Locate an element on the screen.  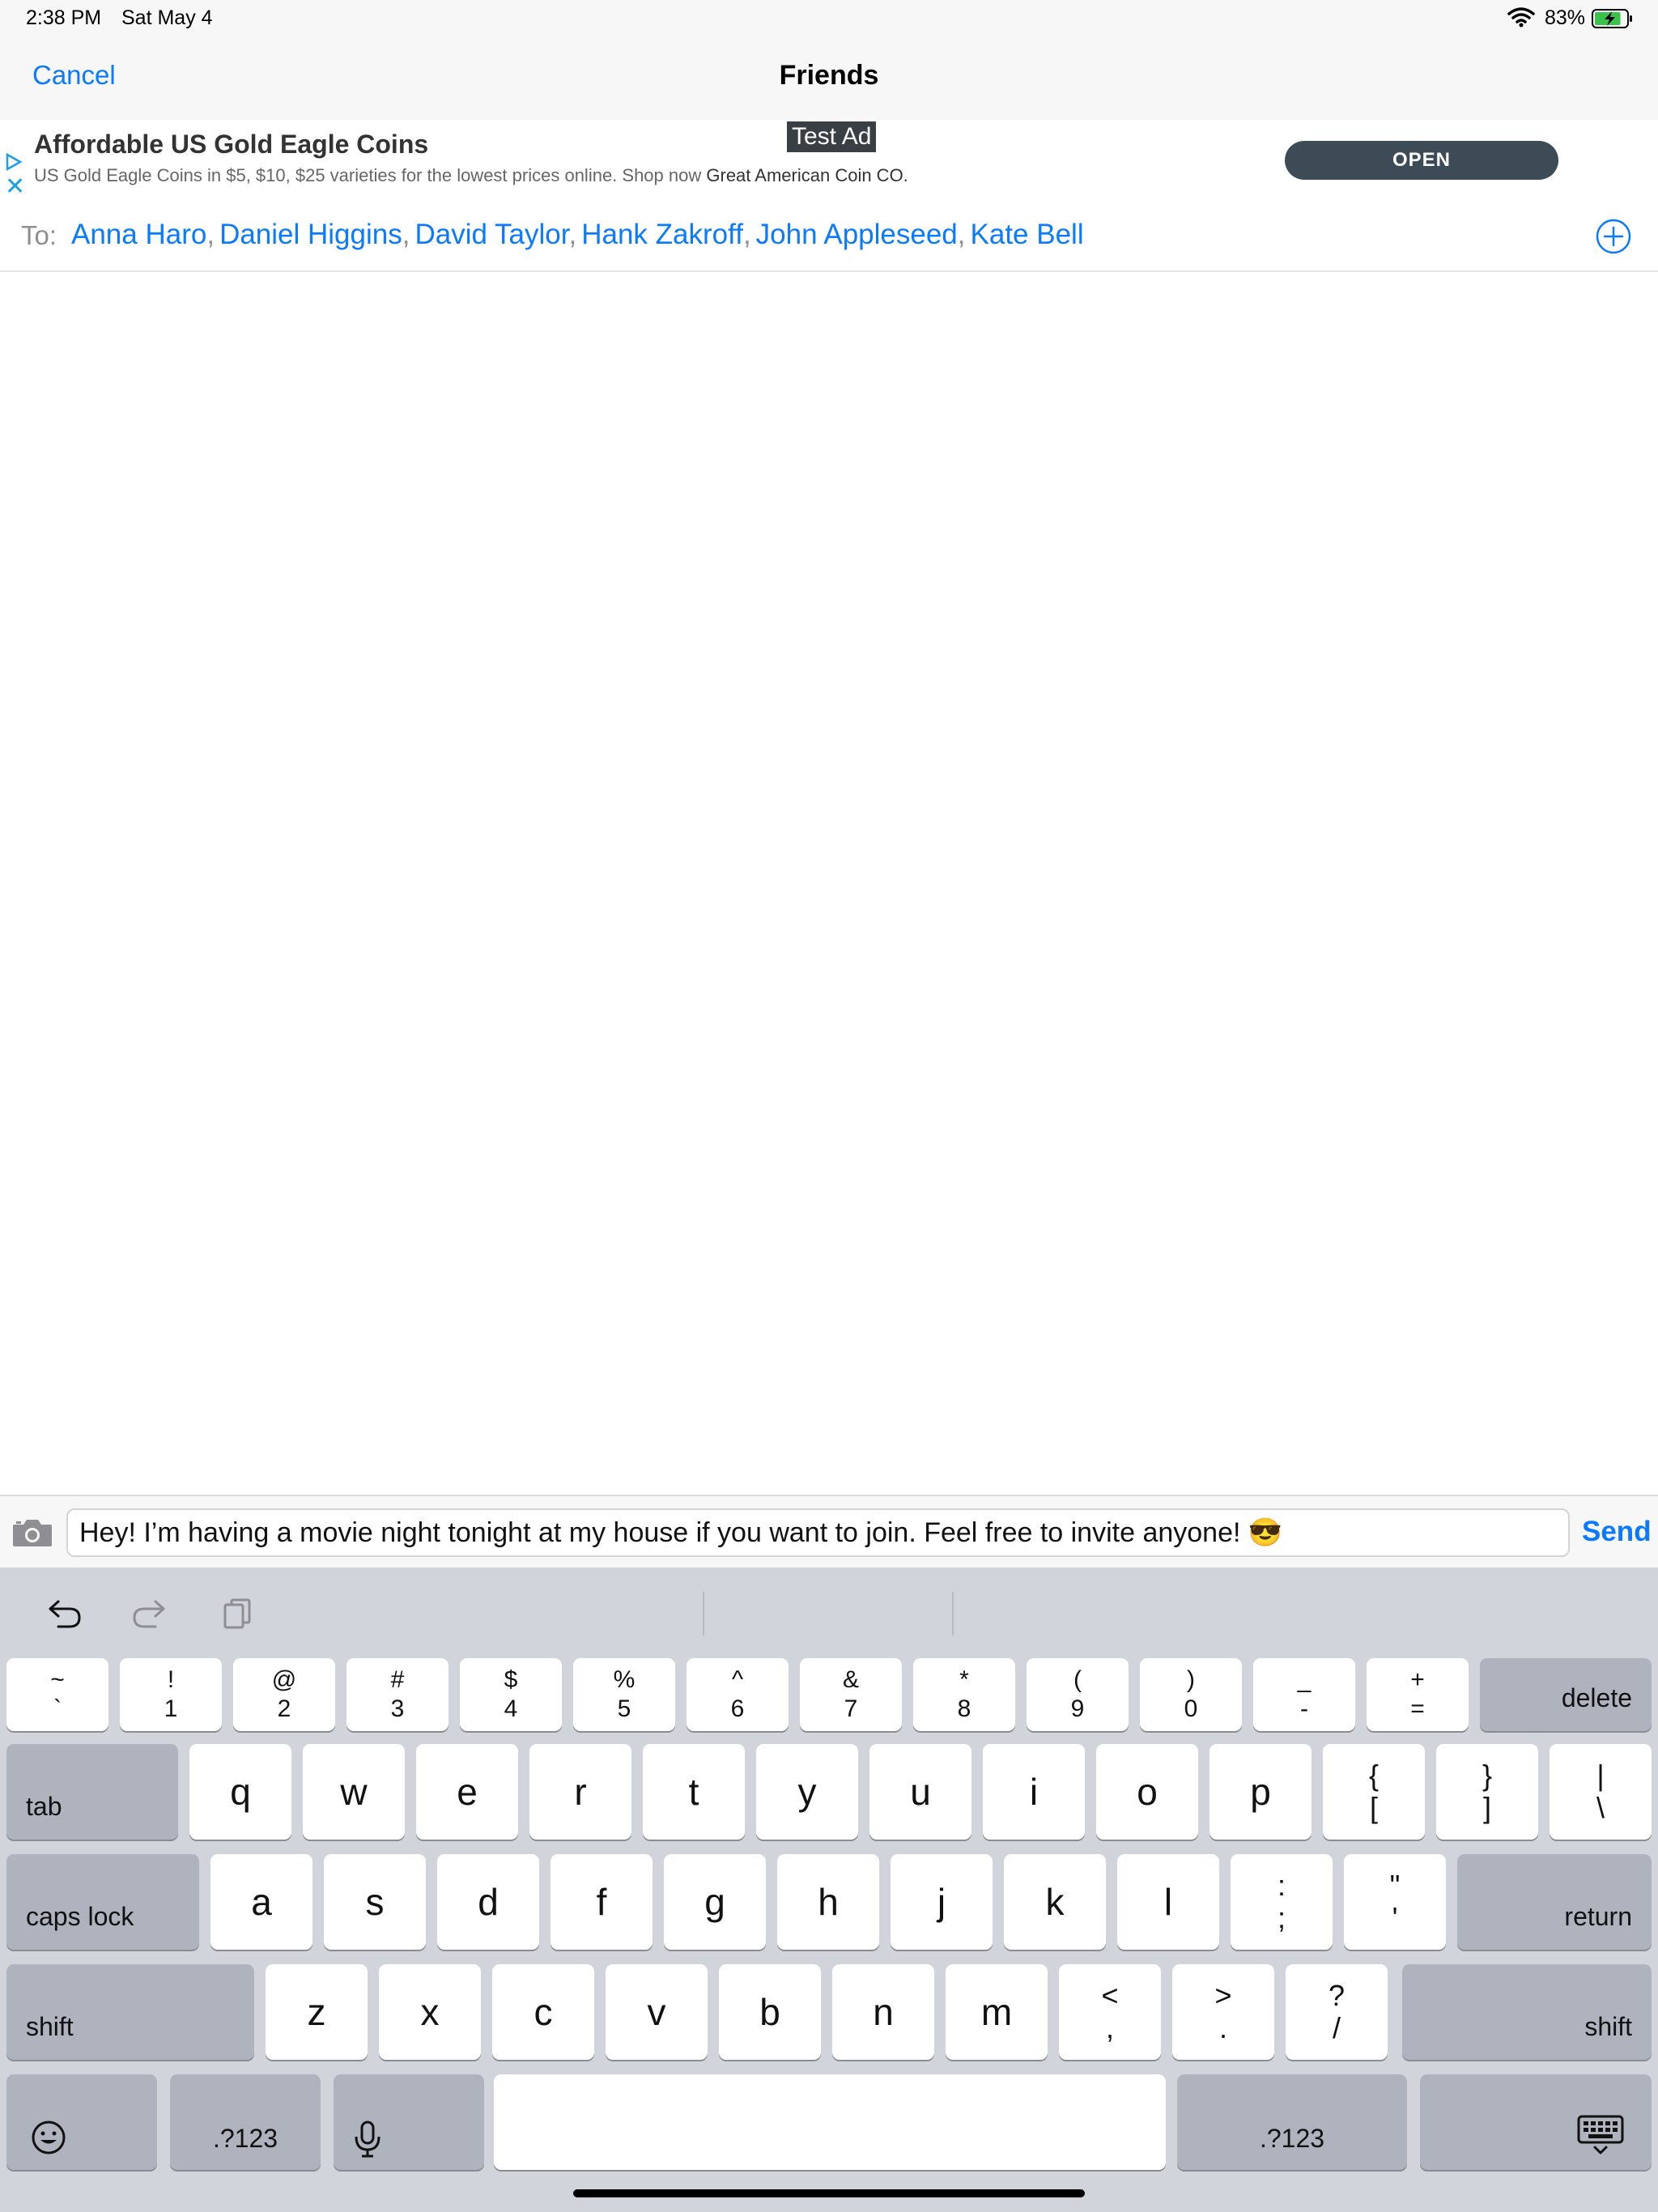
dictation-key is located at coordinates (409, 2122).